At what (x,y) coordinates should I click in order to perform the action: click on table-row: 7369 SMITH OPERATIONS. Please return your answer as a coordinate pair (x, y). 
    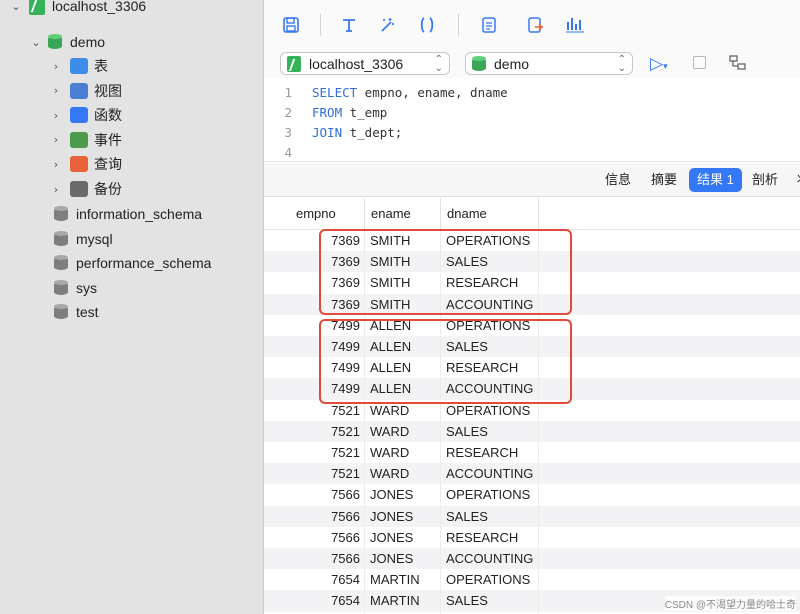
    Looking at the image, I should click on (532, 240).